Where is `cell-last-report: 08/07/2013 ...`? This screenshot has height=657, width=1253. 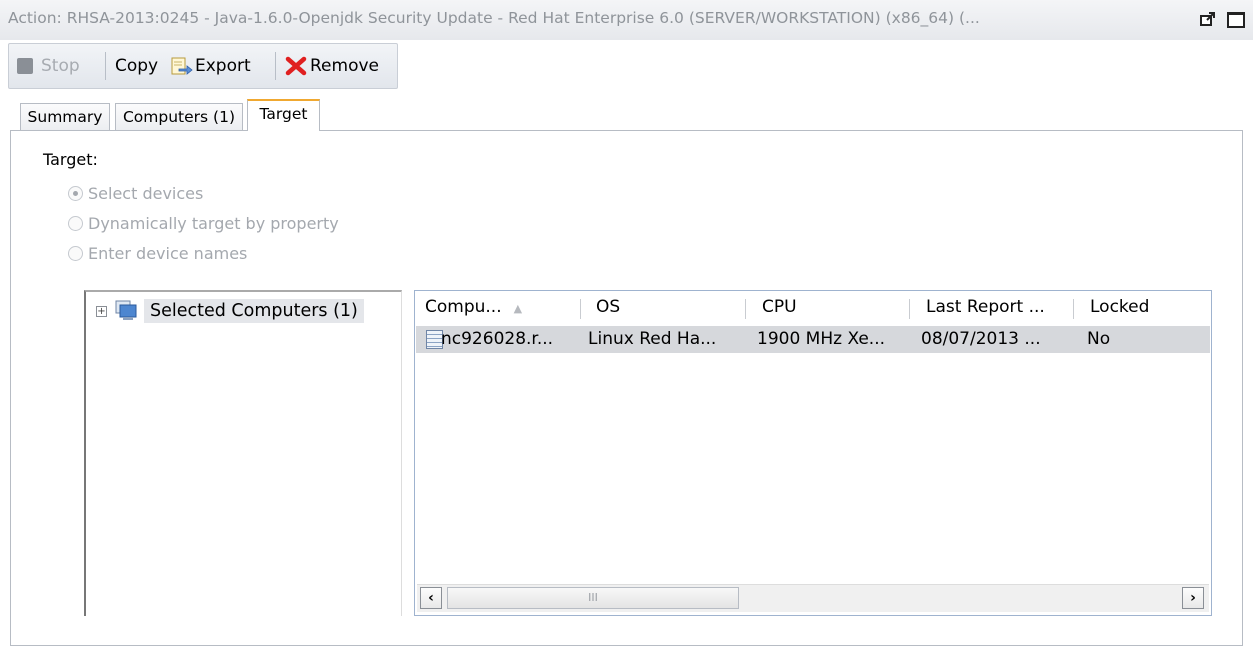 cell-last-report: 08/07/2013 ... is located at coordinates (981, 339).